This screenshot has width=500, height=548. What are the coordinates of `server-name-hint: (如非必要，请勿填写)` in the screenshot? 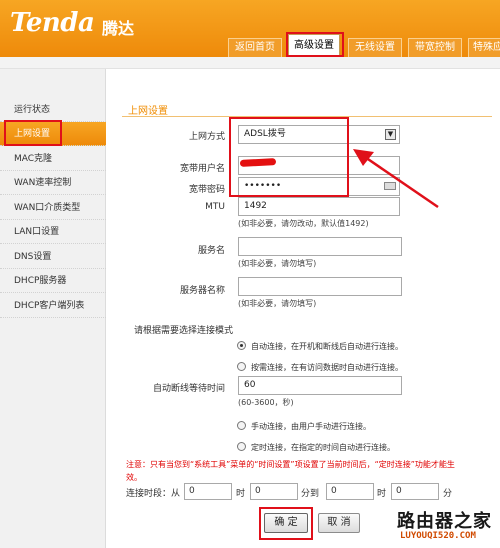 It's located at (277, 303).